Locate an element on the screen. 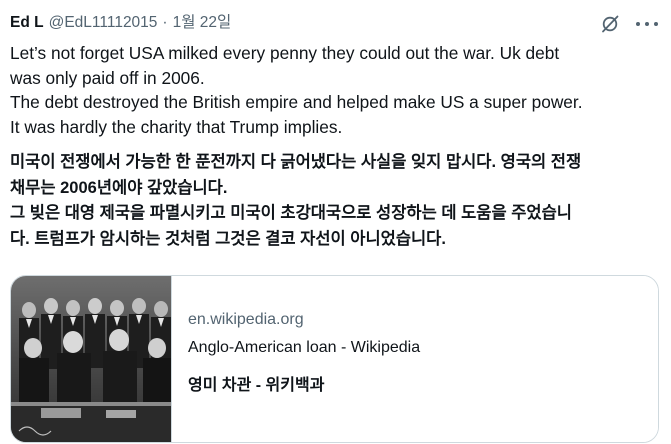  card-thumbnail-image is located at coordinates (91, 359).